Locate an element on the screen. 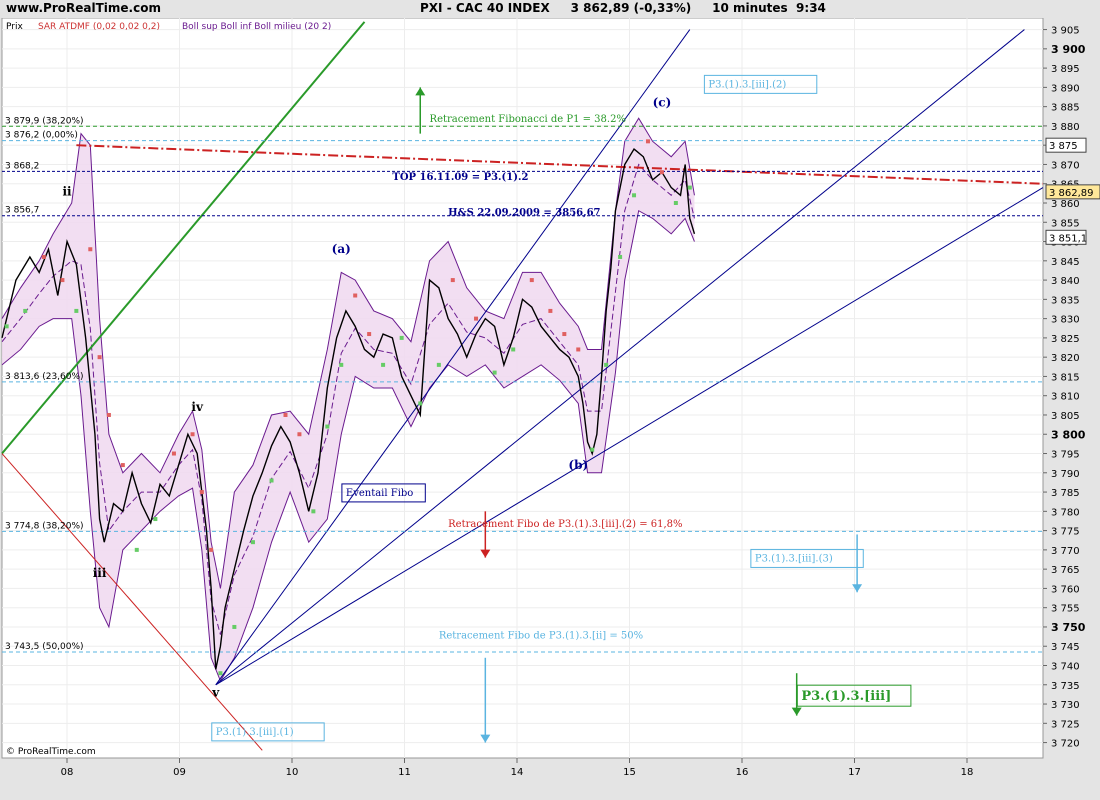 Image resolution: width=1100 pixels, height=800 pixels. y-tick-label: 3 770 is located at coordinates (1065, 551).